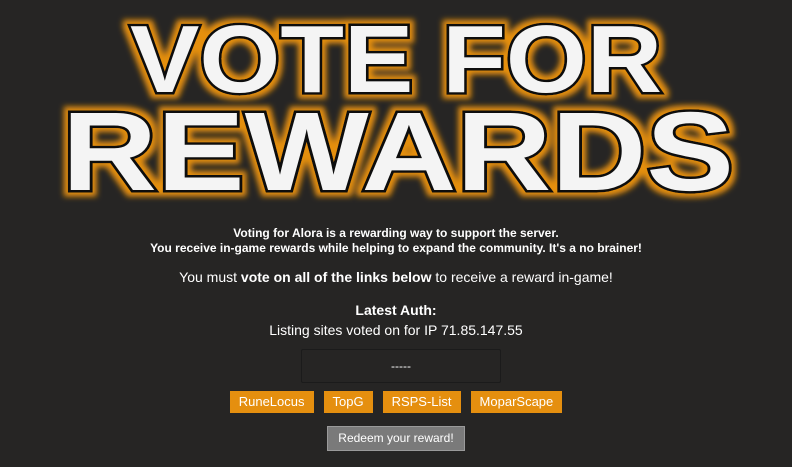 The image size is (792, 467). I want to click on latest-auth-heading: Latest Auth:, so click(396, 310).